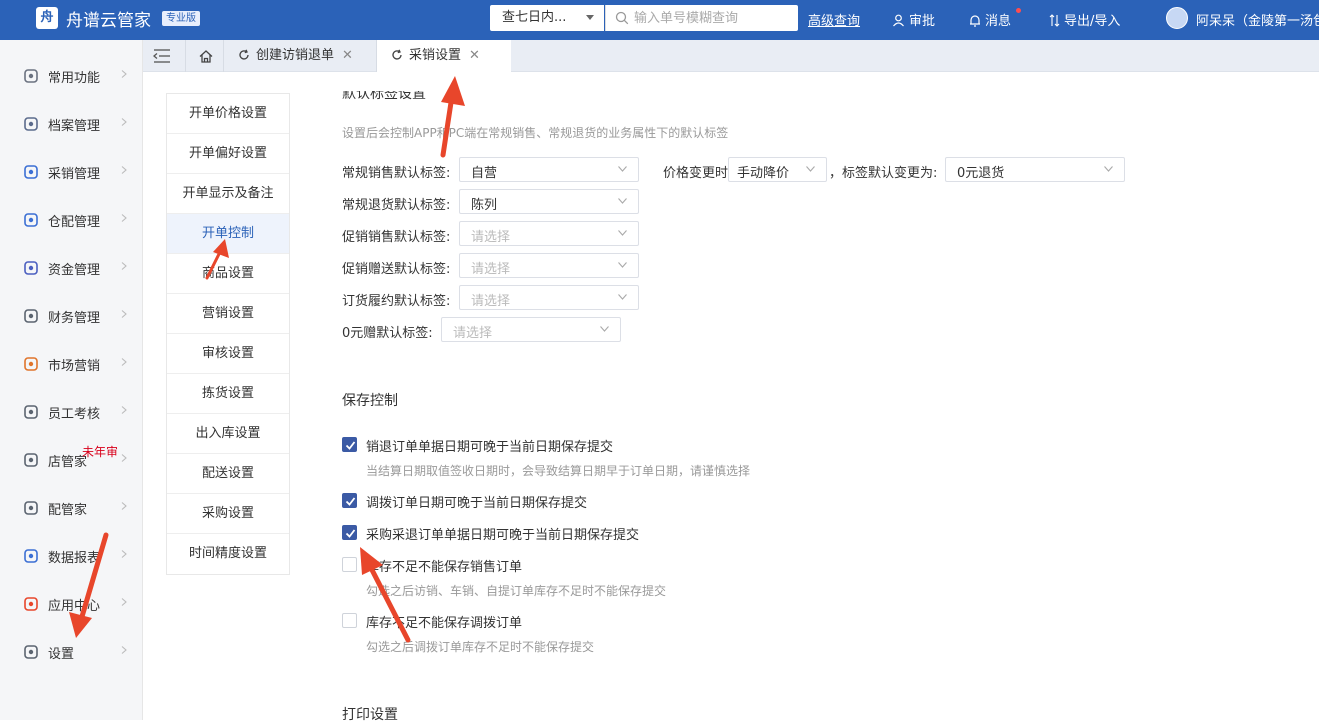  Describe the element at coordinates (31, 604) in the screenshot. I see `apps-icon` at that location.